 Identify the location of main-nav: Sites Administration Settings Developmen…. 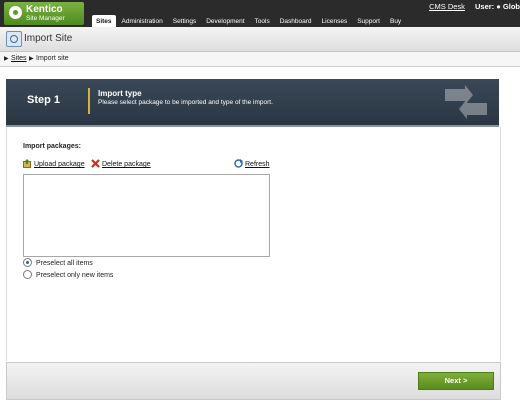
(249, 21).